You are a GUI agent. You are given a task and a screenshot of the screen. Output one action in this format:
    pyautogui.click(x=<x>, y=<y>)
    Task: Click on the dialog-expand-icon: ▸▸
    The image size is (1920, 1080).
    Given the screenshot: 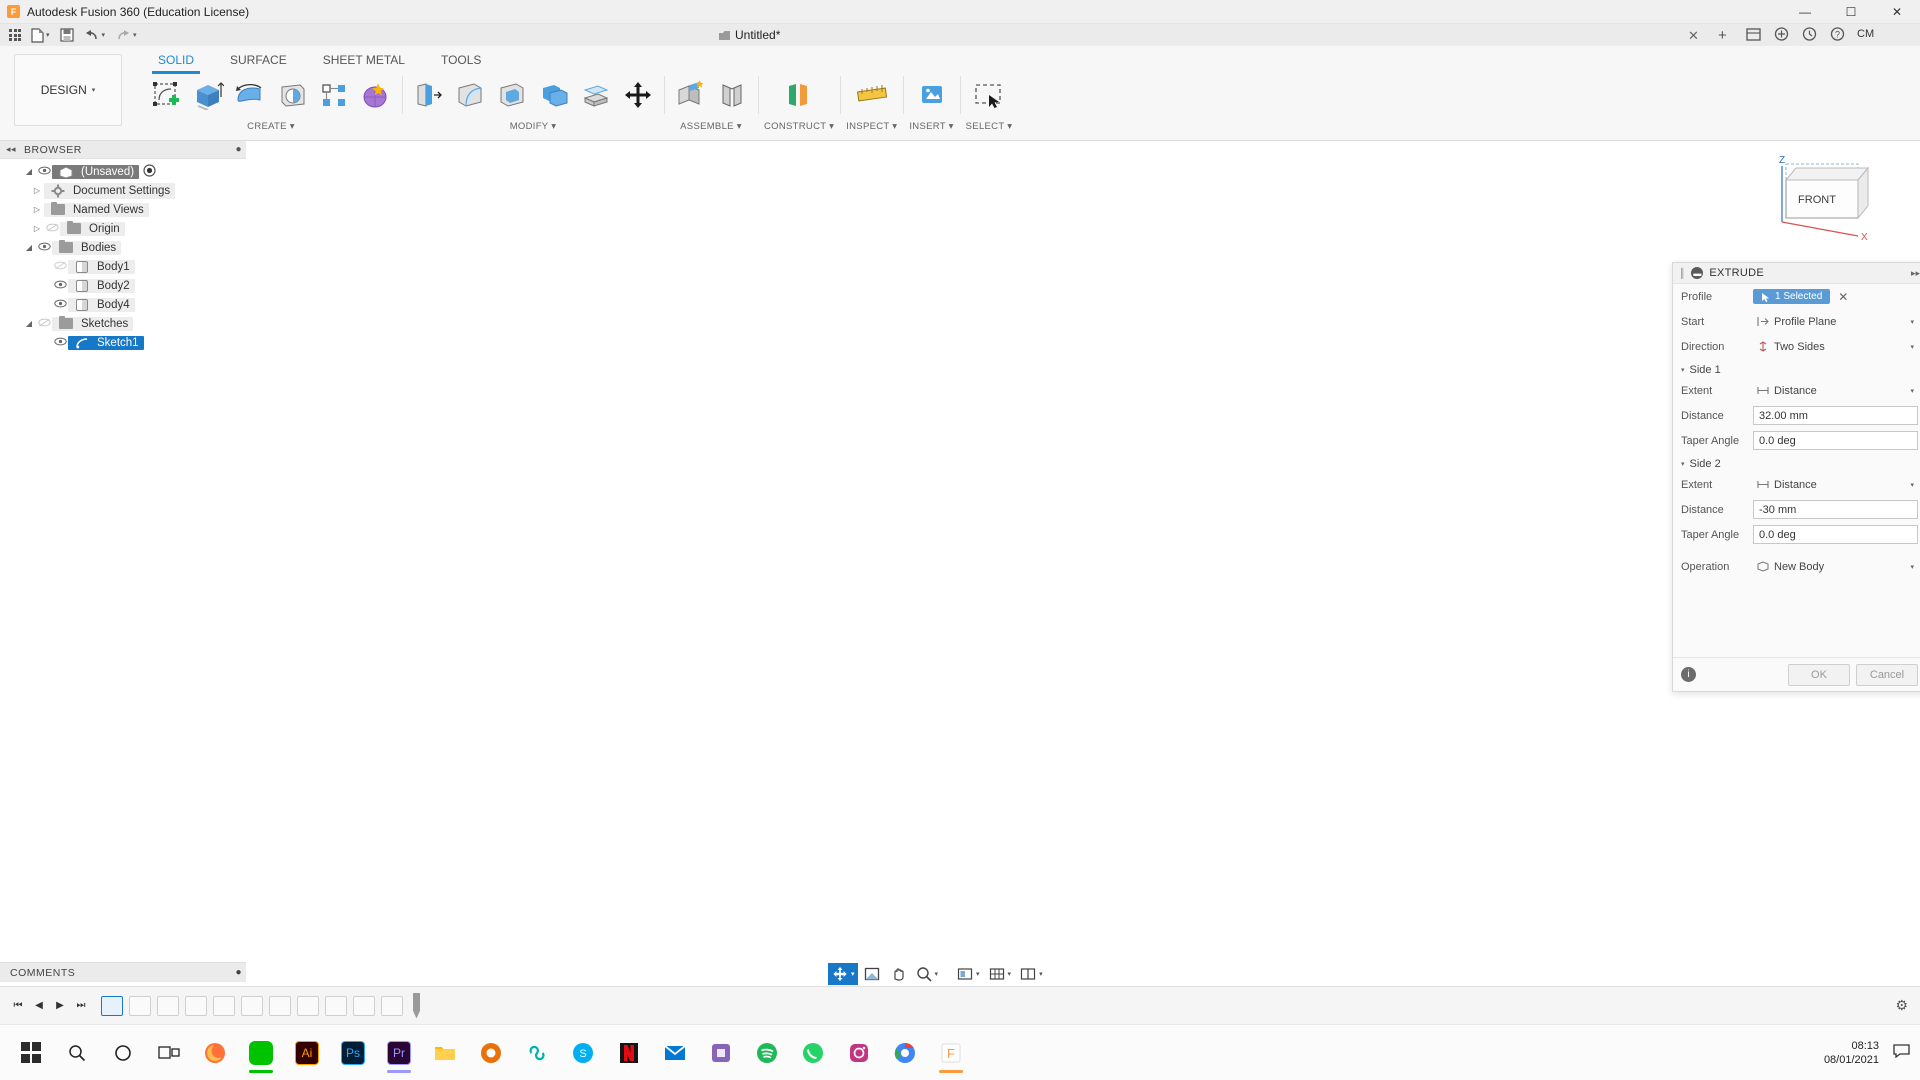 What is the action you would take?
    pyautogui.click(x=1915, y=273)
    